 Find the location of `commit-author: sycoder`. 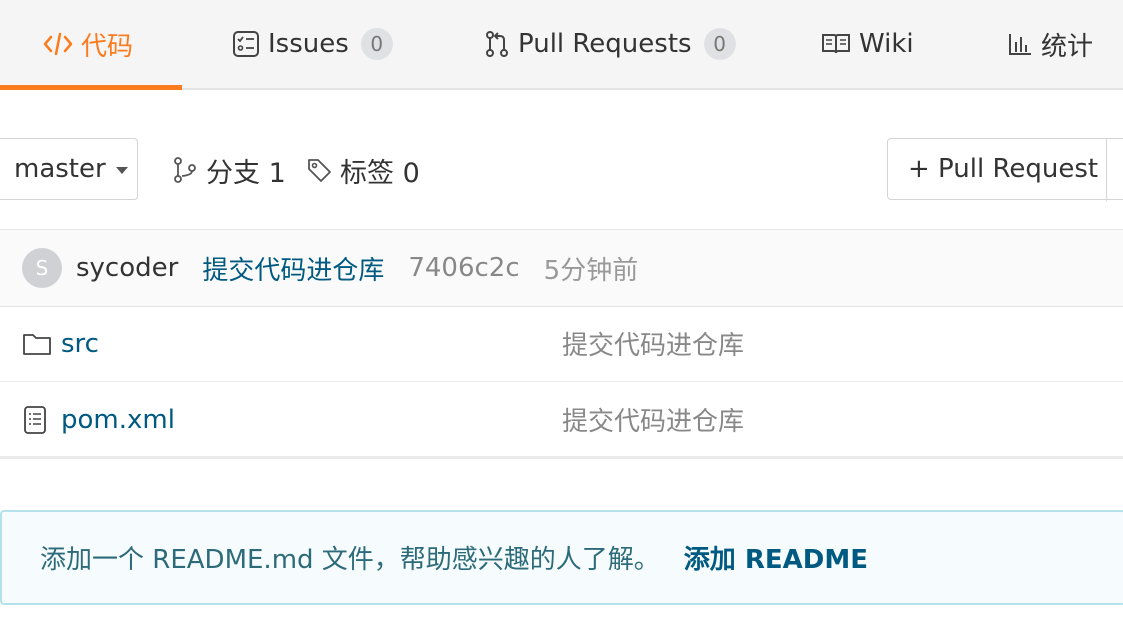

commit-author: sycoder is located at coordinates (127, 268).